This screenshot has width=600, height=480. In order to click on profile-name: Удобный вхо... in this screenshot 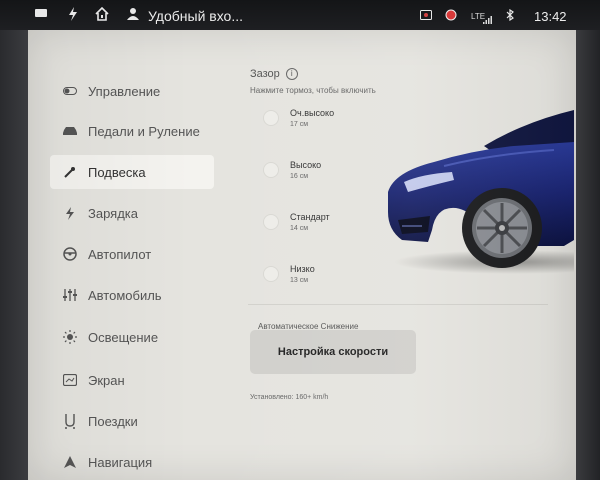, I will do `click(195, 16)`.